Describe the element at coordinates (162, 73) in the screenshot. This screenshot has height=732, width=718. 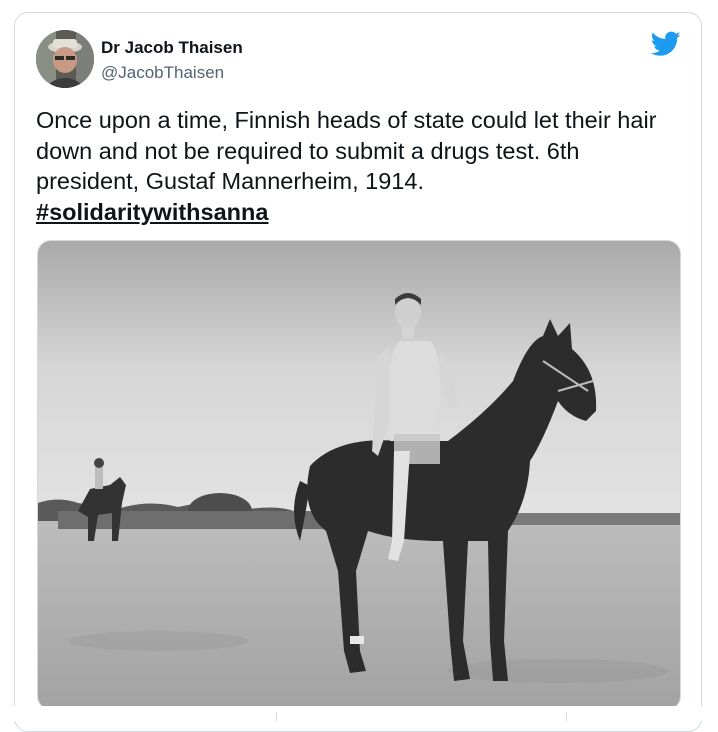
I see `user-handle: @JacobThaisen` at that location.